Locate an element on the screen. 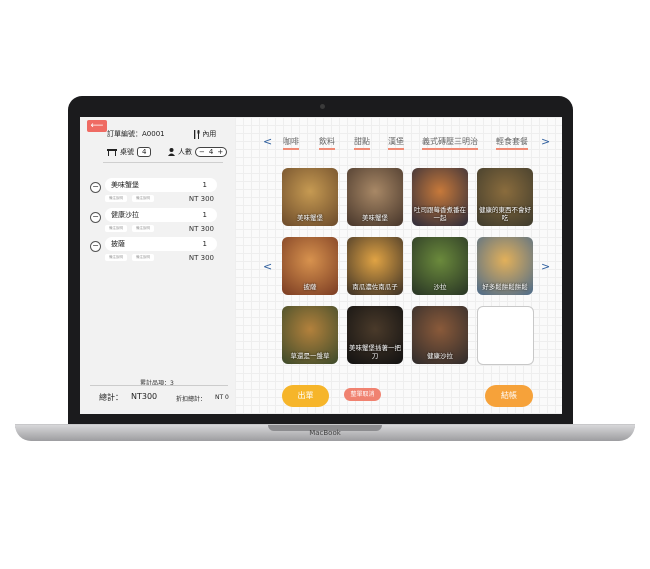 Image resolution: width=650 pixels, height=569 pixels. people-count-row: 人數 − 4 + is located at coordinates (198, 152).